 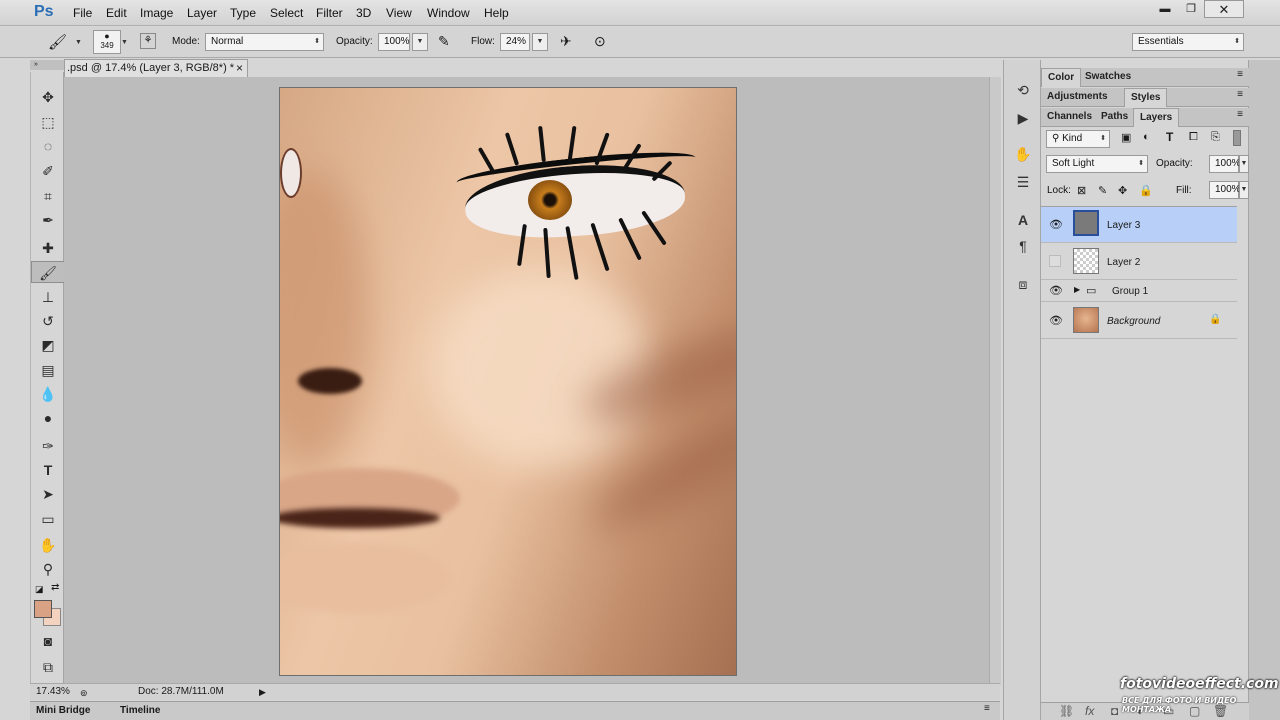 What do you see at coordinates (1114, 711) in the screenshot?
I see `add-mask-icon: ◘` at bounding box center [1114, 711].